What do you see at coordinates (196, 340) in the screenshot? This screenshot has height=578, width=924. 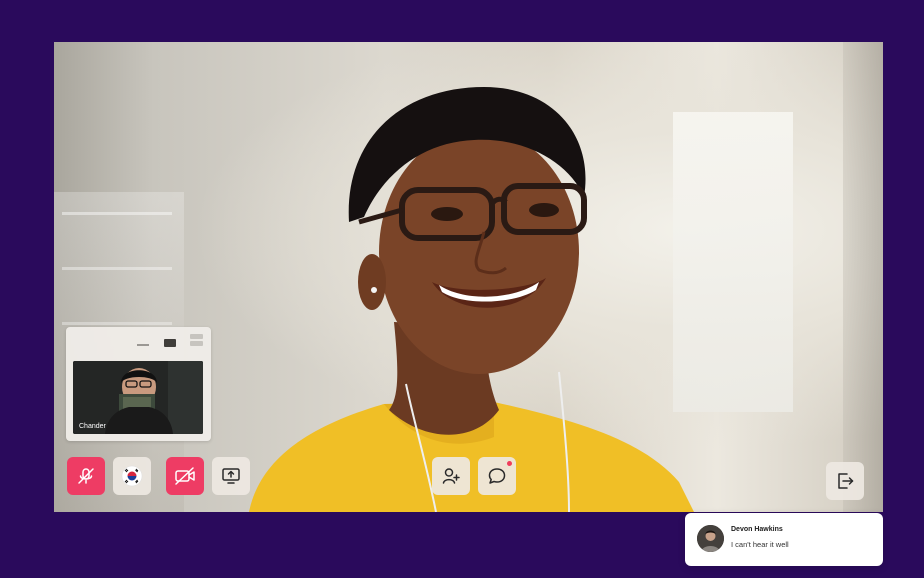 I see `layout-icon` at bounding box center [196, 340].